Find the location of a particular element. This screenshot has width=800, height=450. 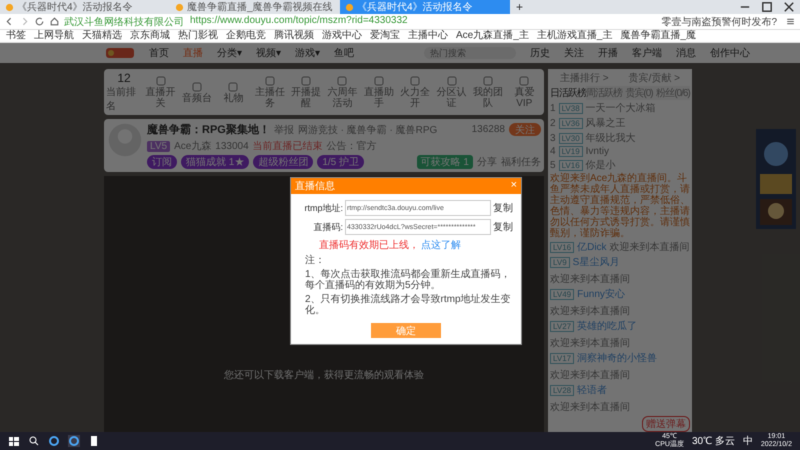

header-link: 客户端 is located at coordinates (647, 53).